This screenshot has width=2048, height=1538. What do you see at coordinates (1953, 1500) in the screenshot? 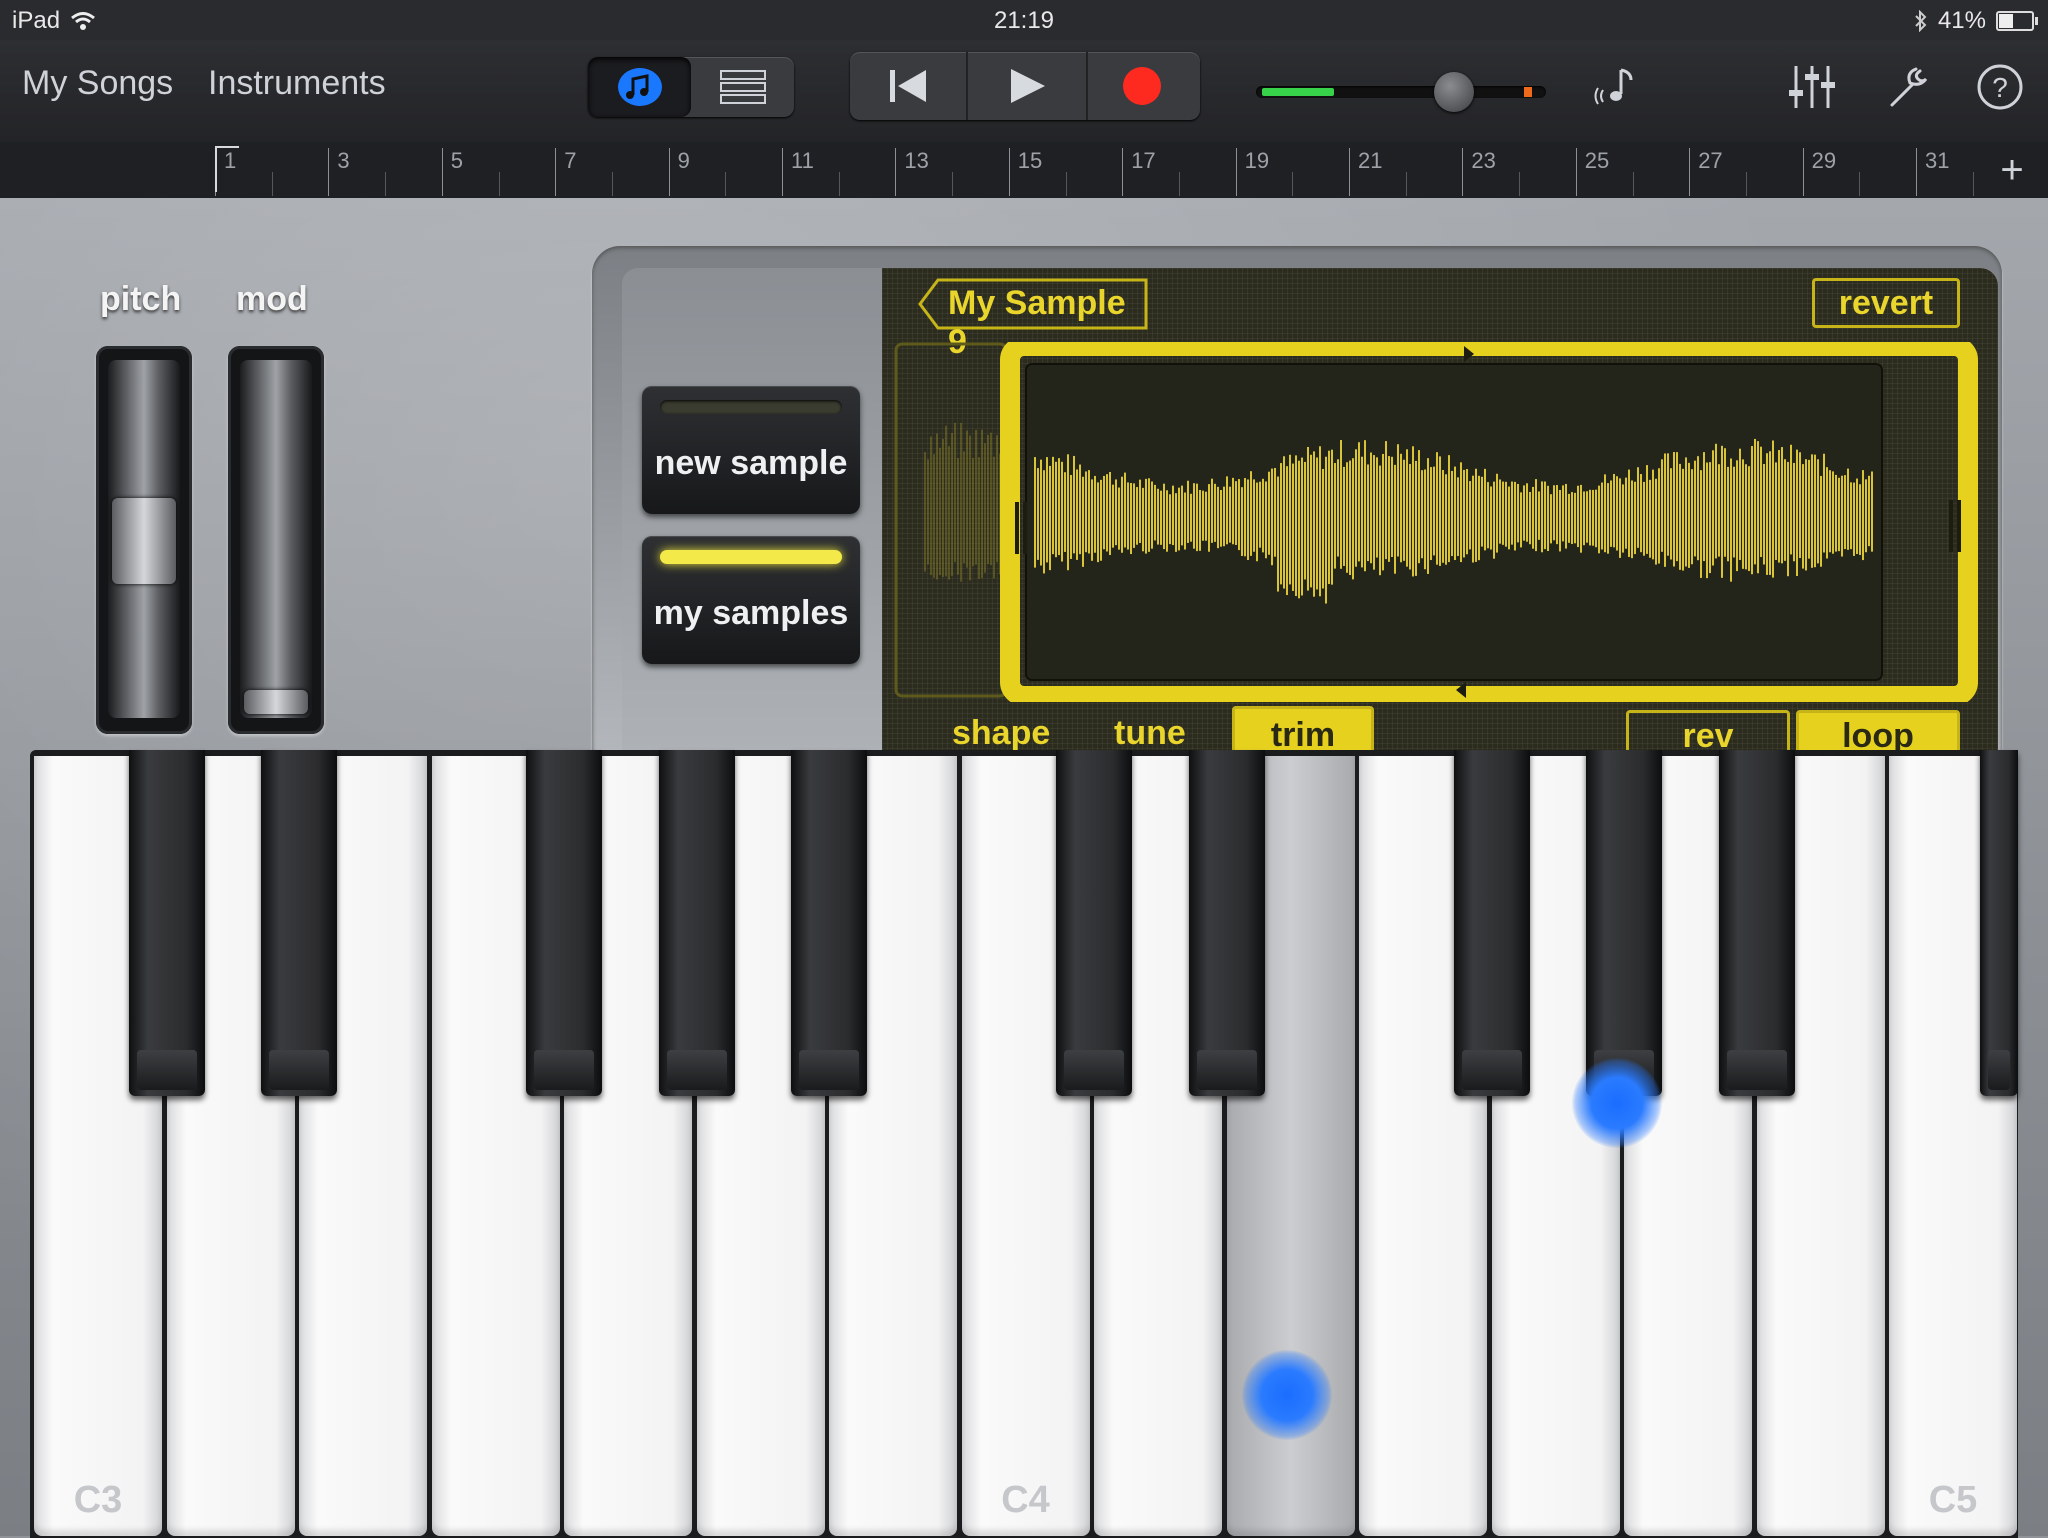
I see `key-note-label: C5` at bounding box center [1953, 1500].